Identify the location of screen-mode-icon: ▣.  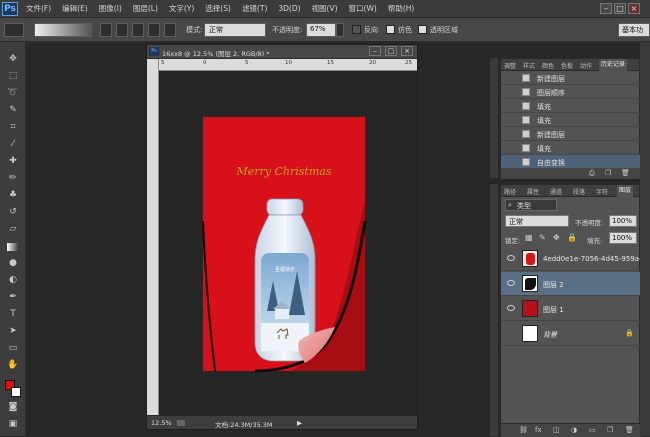
(13, 424).